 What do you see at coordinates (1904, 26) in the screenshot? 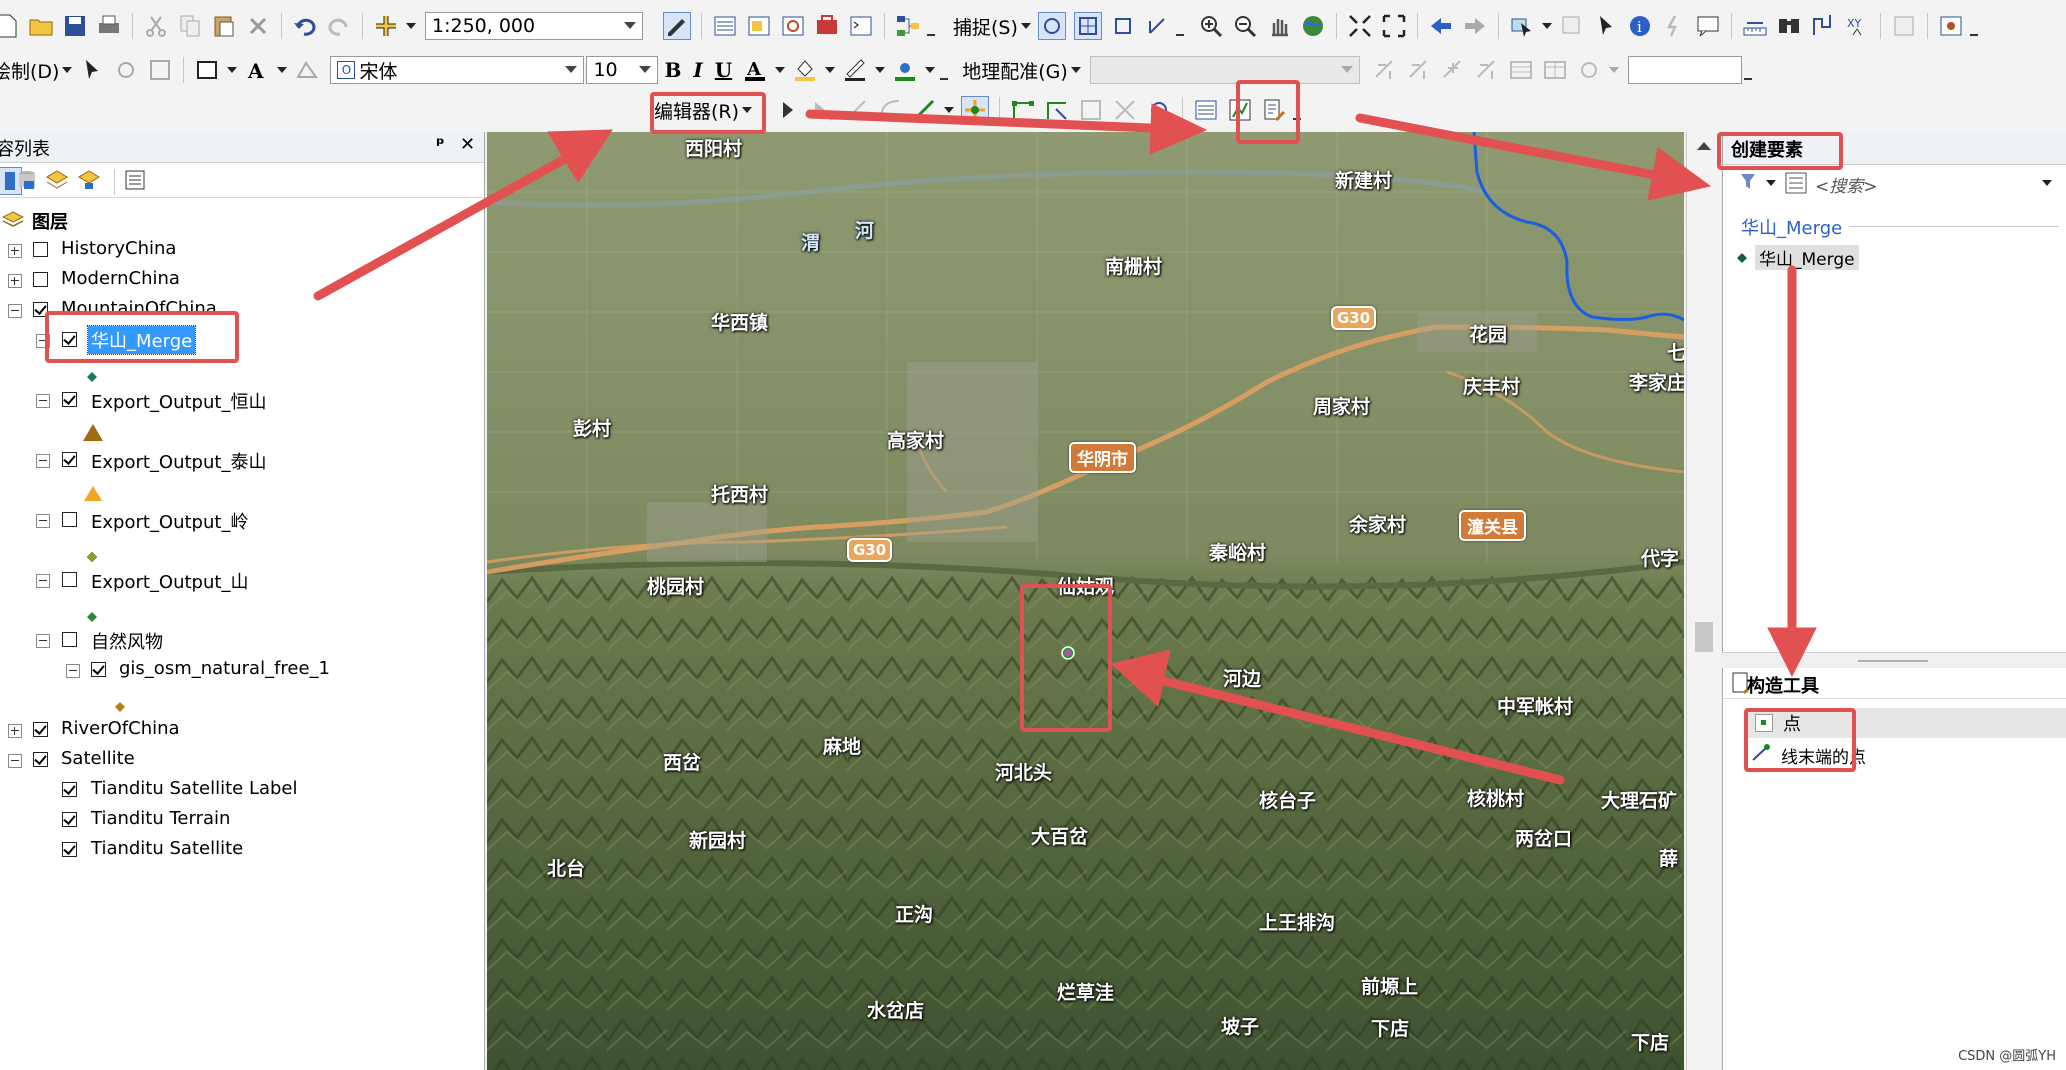
I see `time-slider-icon` at bounding box center [1904, 26].